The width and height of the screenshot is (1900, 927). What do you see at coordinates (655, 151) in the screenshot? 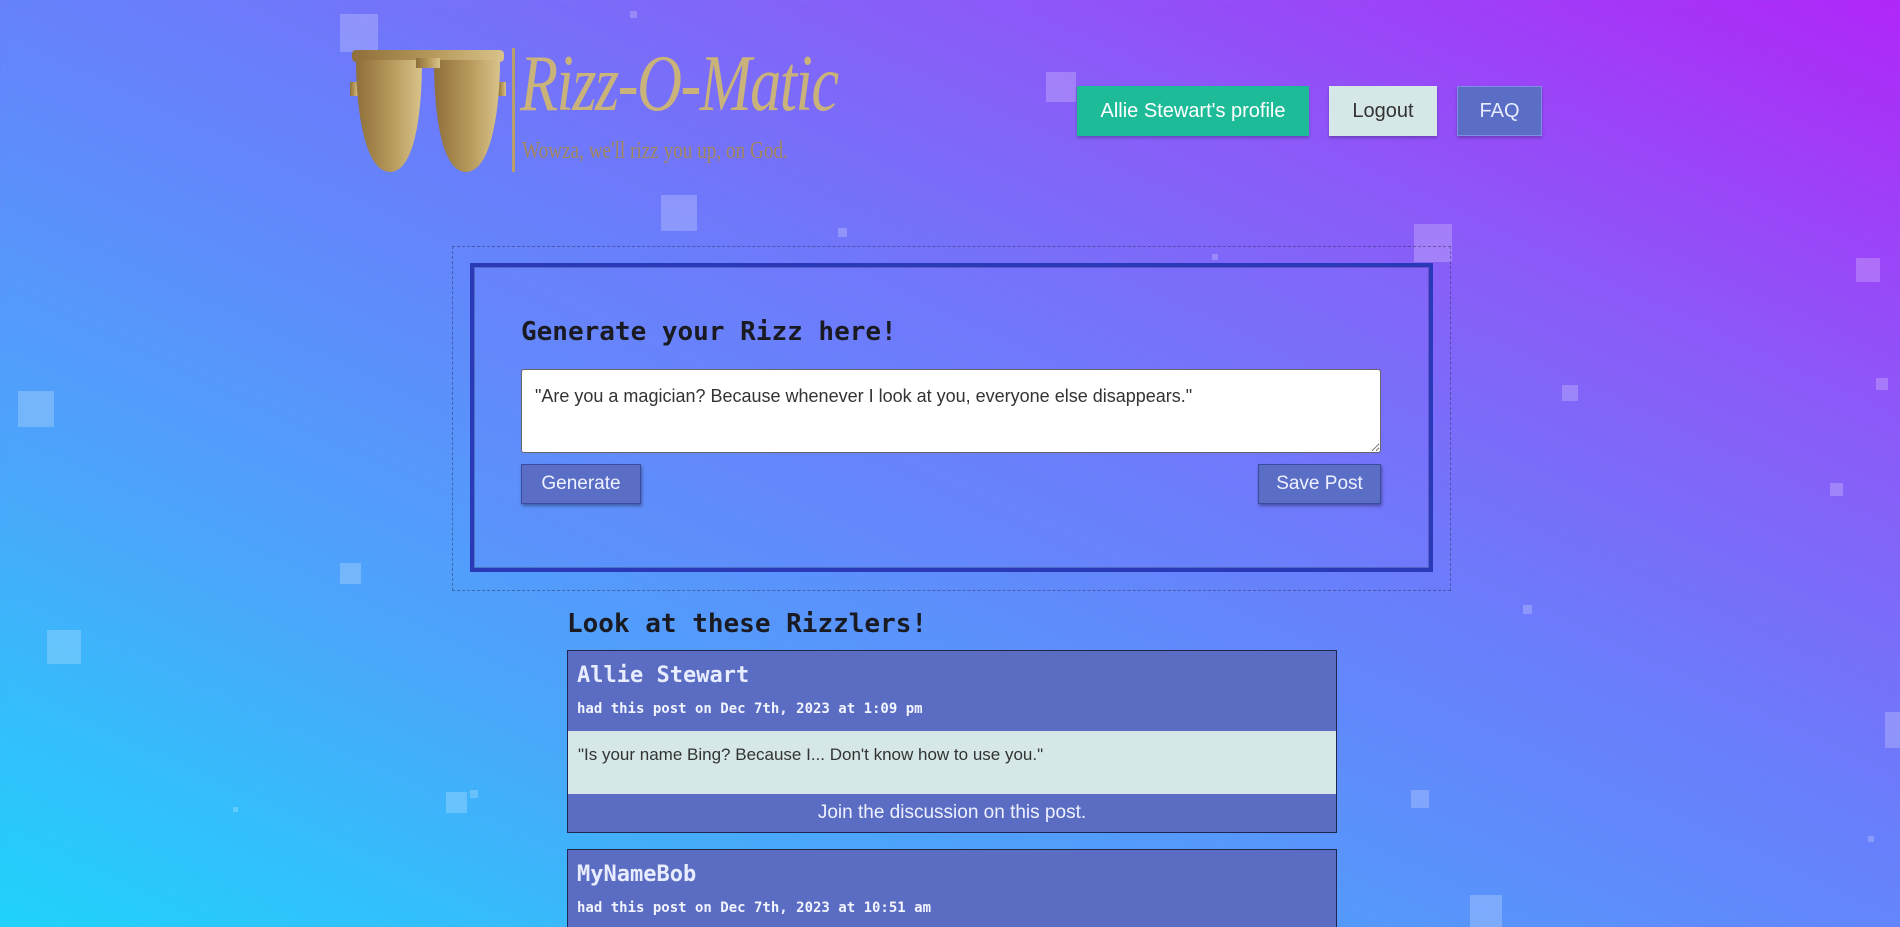
I see `logo-tagline: Wowza, we'll rizz you up, on God.` at bounding box center [655, 151].